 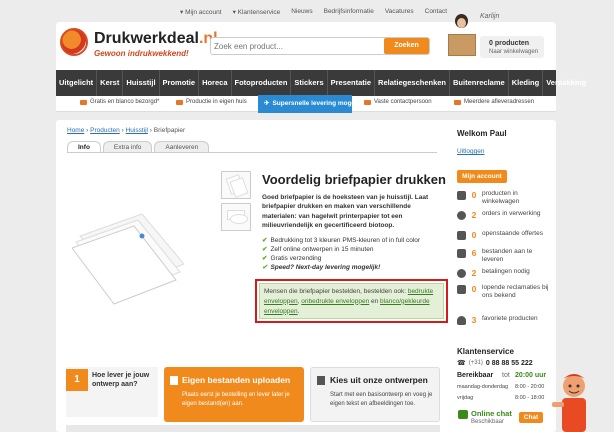 What do you see at coordinates (506, 375) in the screenshot?
I see `available-to: tot` at bounding box center [506, 375].